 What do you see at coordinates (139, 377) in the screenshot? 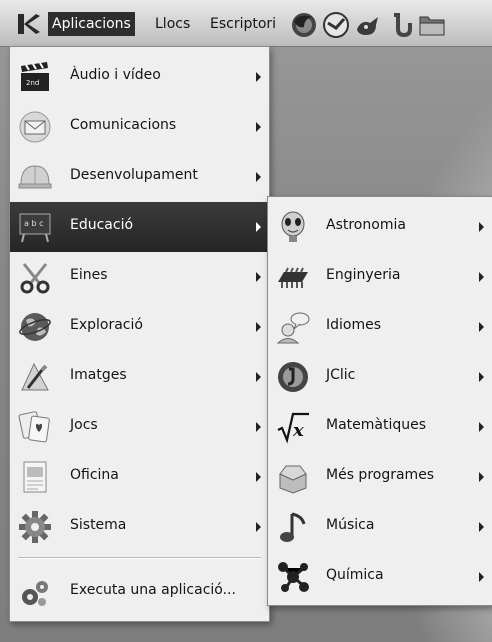
I see `menu-item-imatges: Imatges` at bounding box center [139, 377].